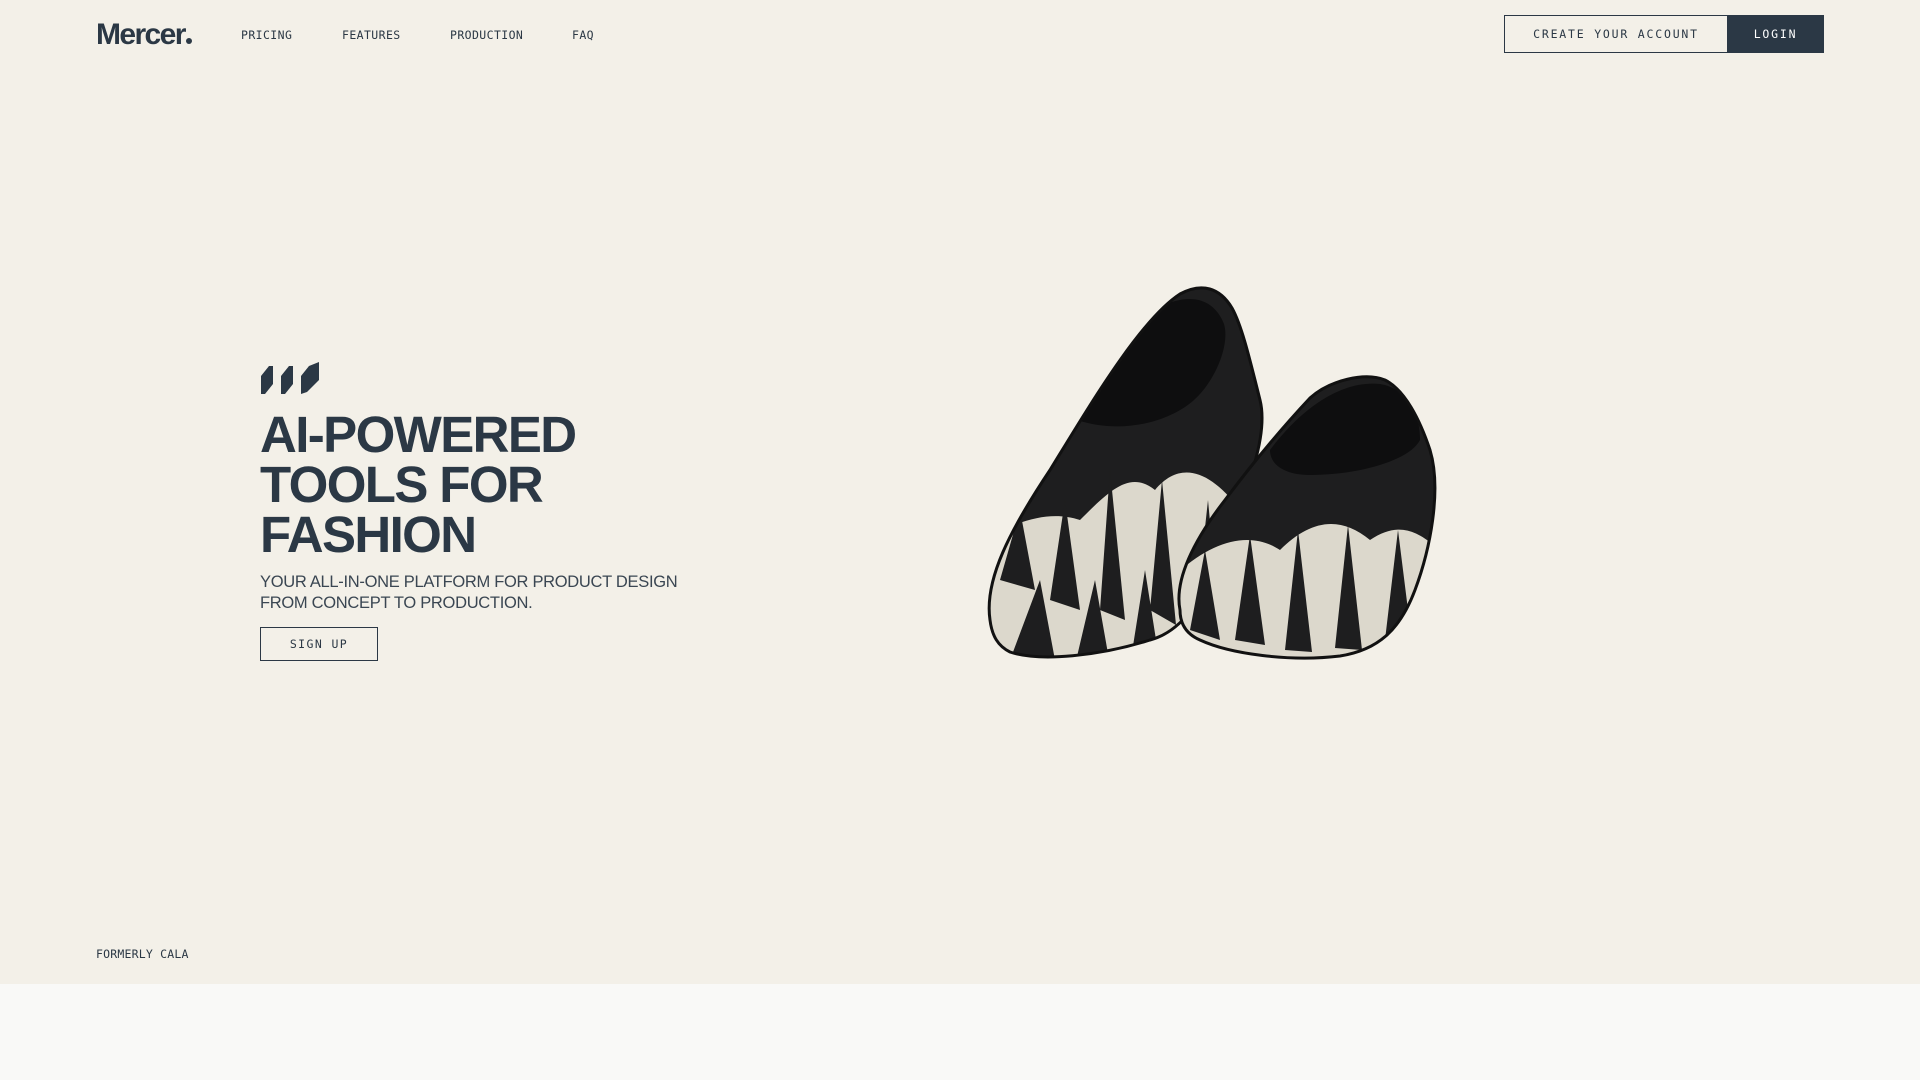 This screenshot has width=1920, height=1080. Describe the element at coordinates (1775, 34) in the screenshot. I see `login-button: LOGIN` at that location.